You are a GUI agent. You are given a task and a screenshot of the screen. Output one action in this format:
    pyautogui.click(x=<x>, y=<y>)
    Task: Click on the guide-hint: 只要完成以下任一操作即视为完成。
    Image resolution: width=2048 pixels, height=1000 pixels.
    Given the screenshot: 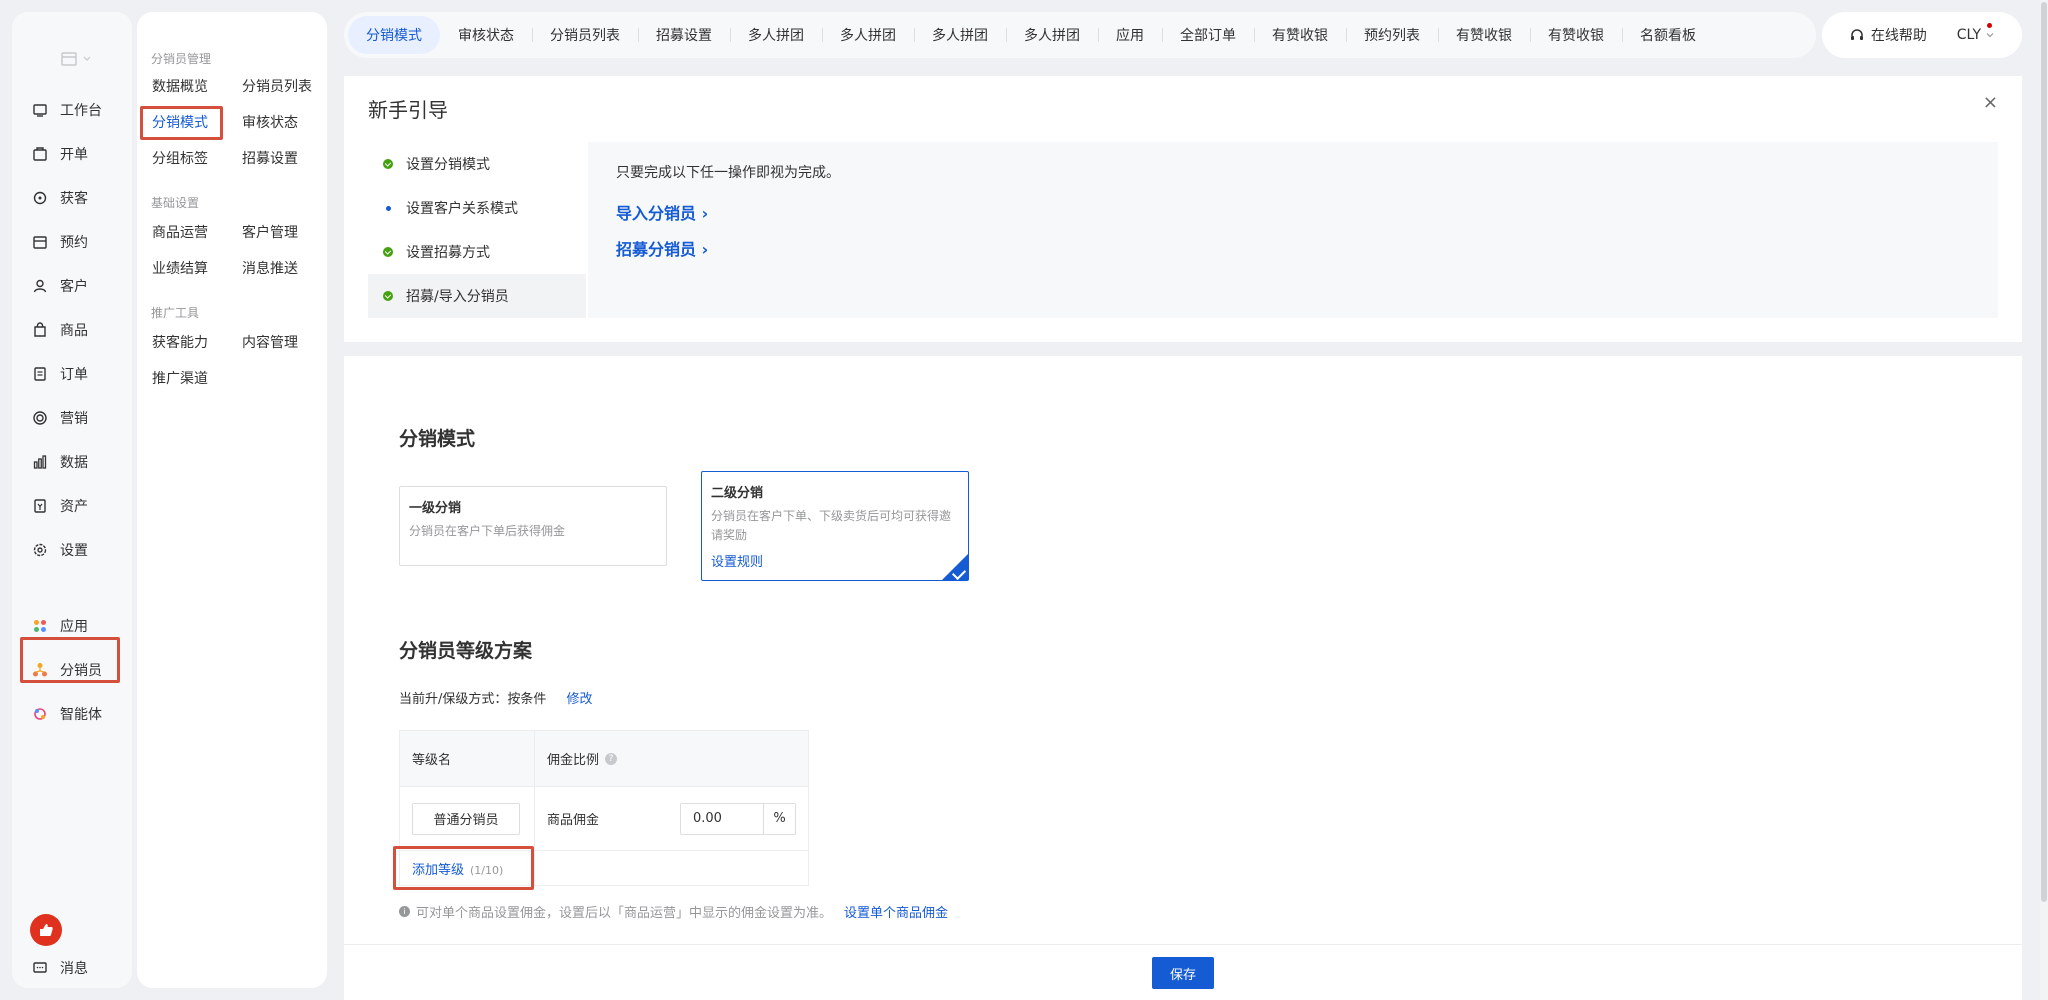 What is the action you would take?
    pyautogui.click(x=728, y=173)
    